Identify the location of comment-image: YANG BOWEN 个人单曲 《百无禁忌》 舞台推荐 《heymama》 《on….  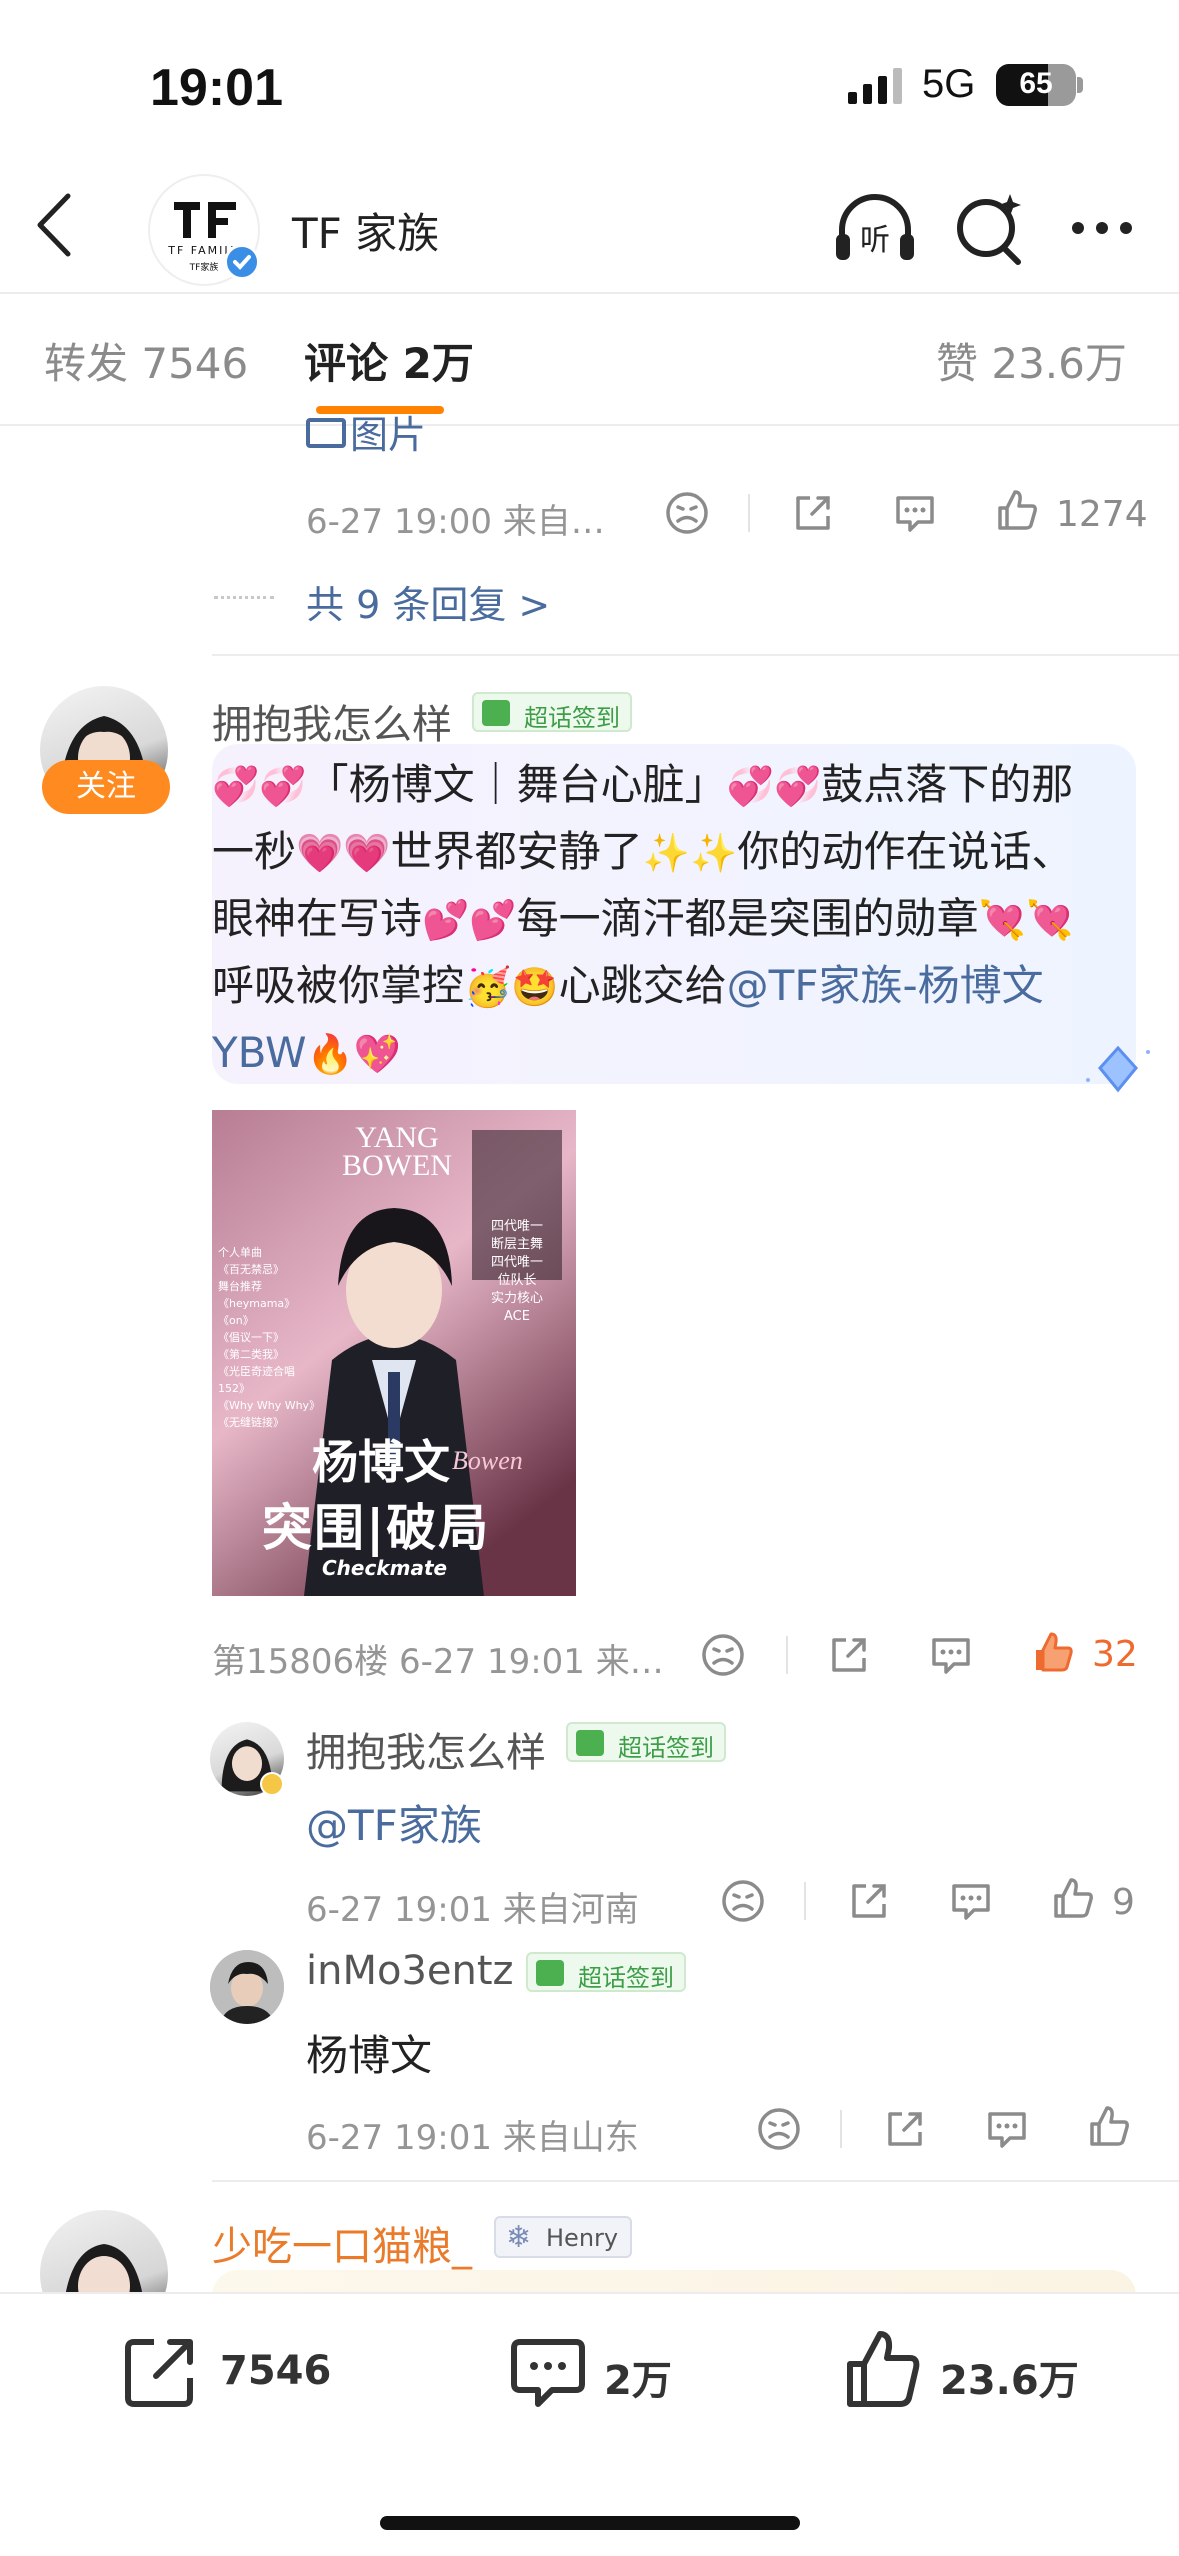
(394, 1353).